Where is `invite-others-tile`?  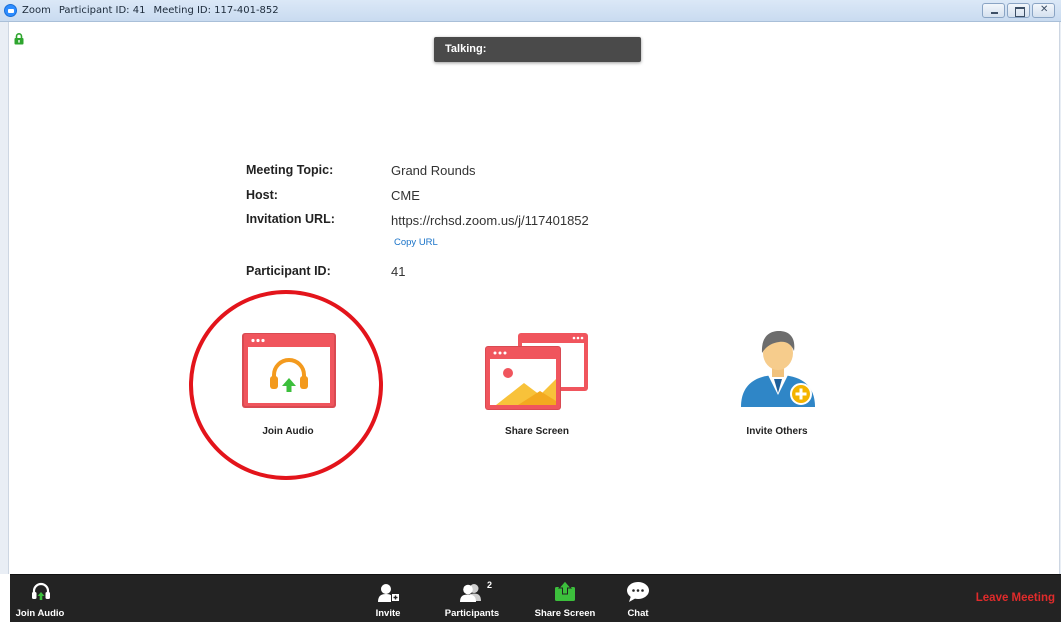
invite-others-tile is located at coordinates (778, 367).